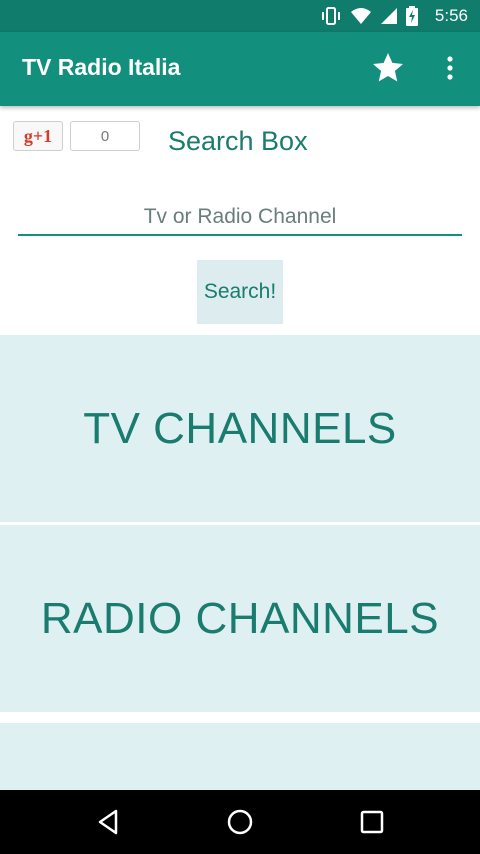 The width and height of the screenshot is (480, 854). I want to click on overflow-menu-icon, so click(450, 68).